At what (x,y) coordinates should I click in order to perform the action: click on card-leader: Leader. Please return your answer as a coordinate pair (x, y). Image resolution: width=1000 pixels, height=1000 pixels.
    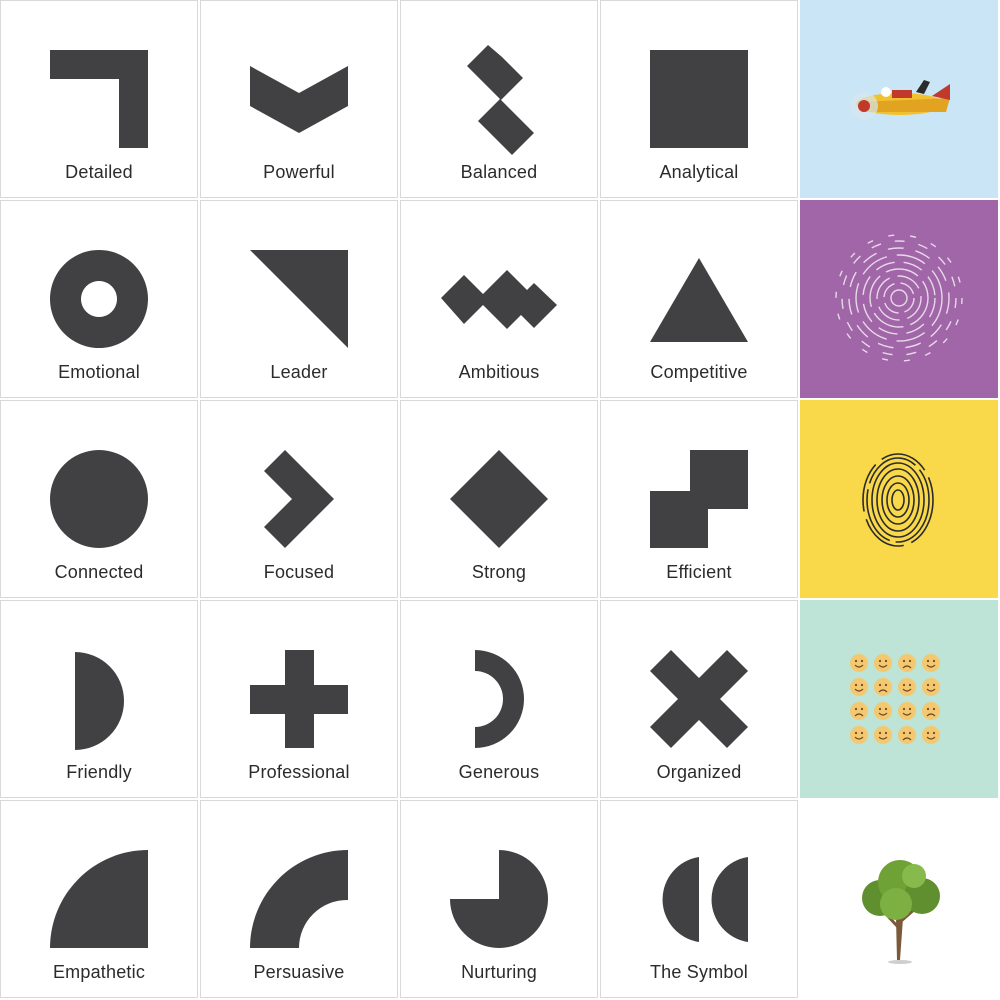
    Looking at the image, I should click on (299, 299).